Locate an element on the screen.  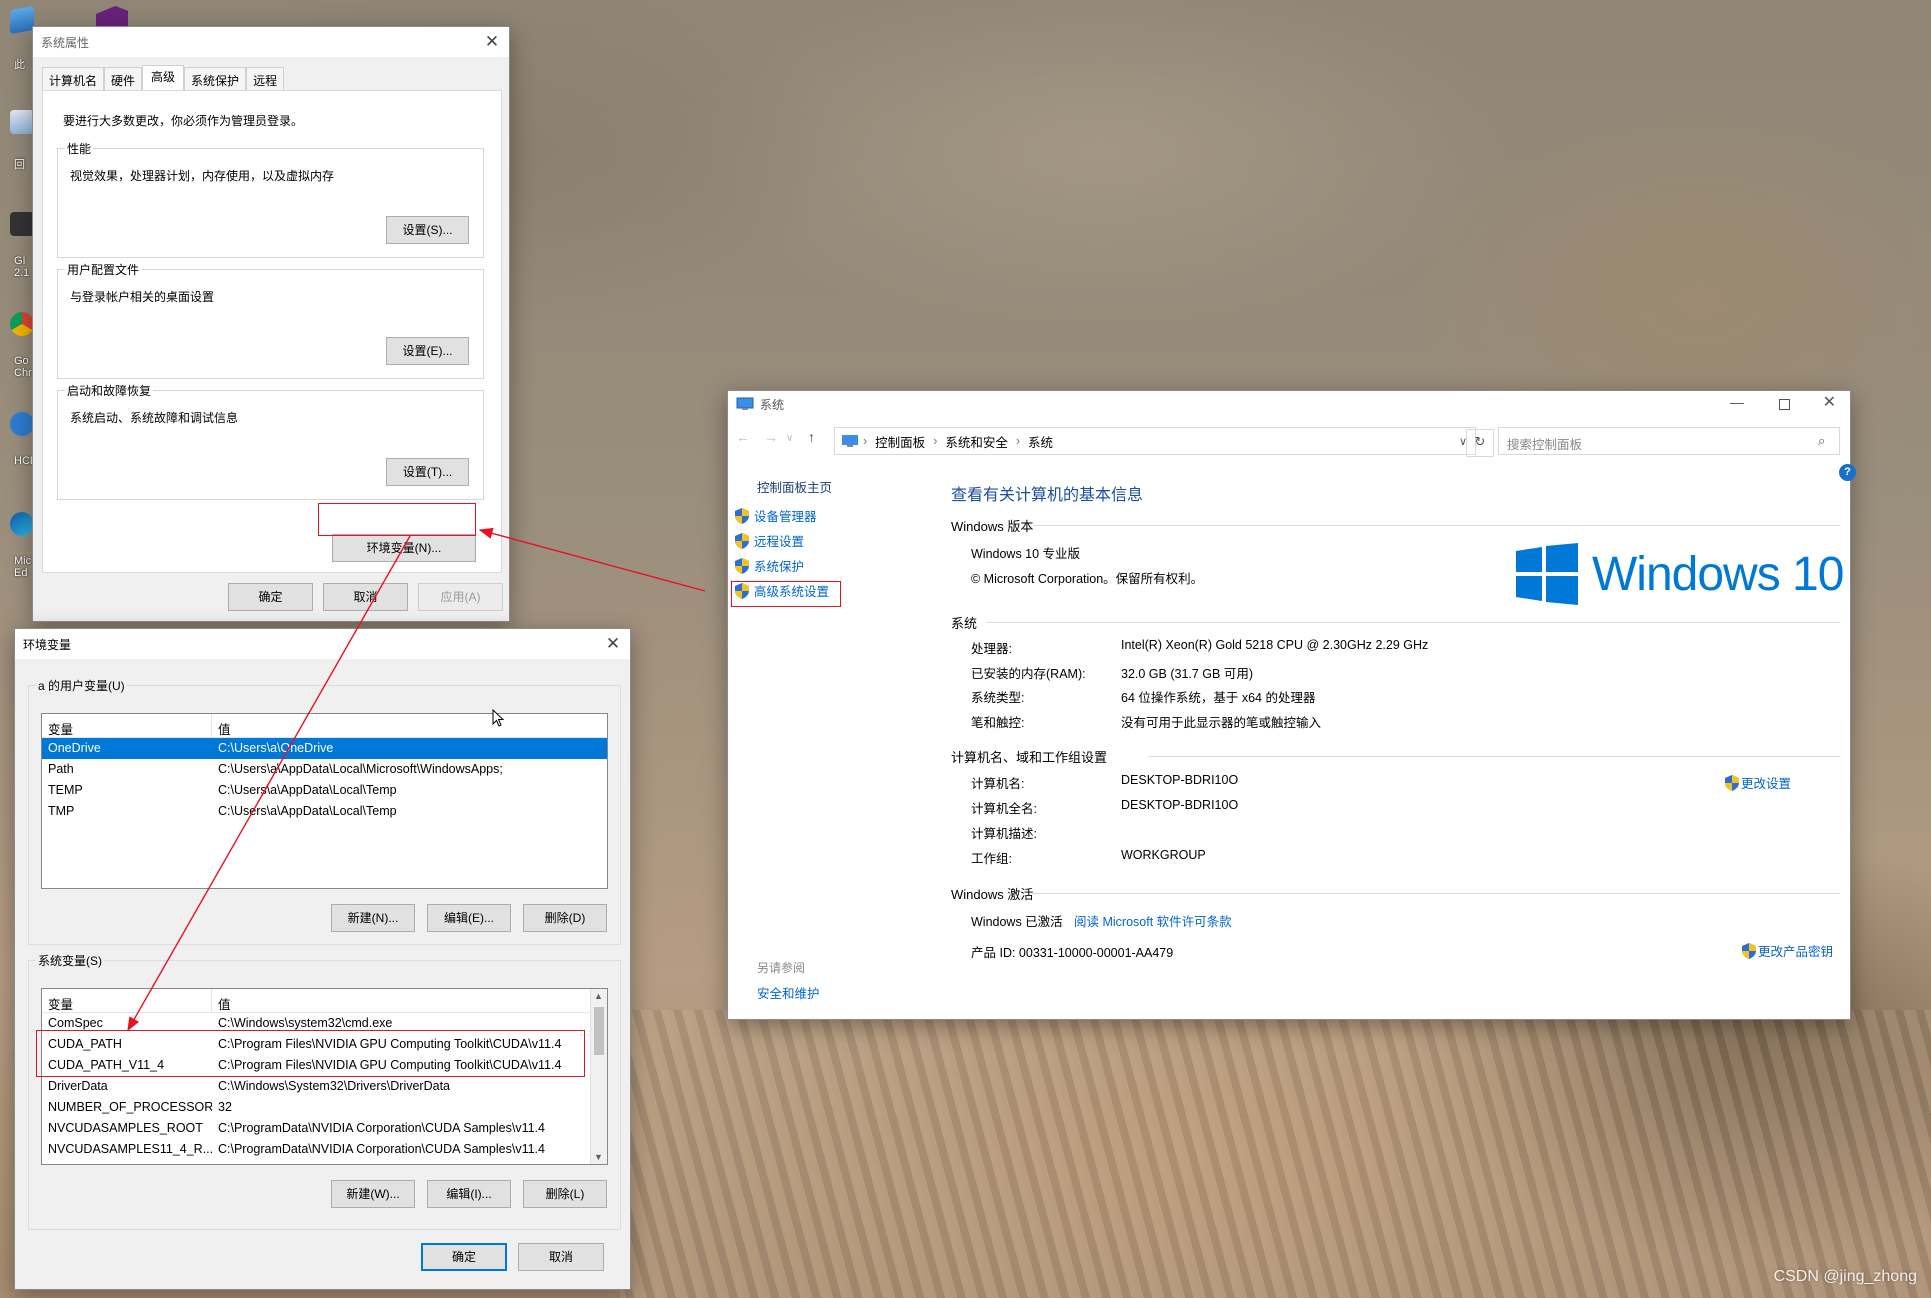
user-variable-row: OneDrive C:\Users\a\OneDrive is located at coordinates (324, 748).